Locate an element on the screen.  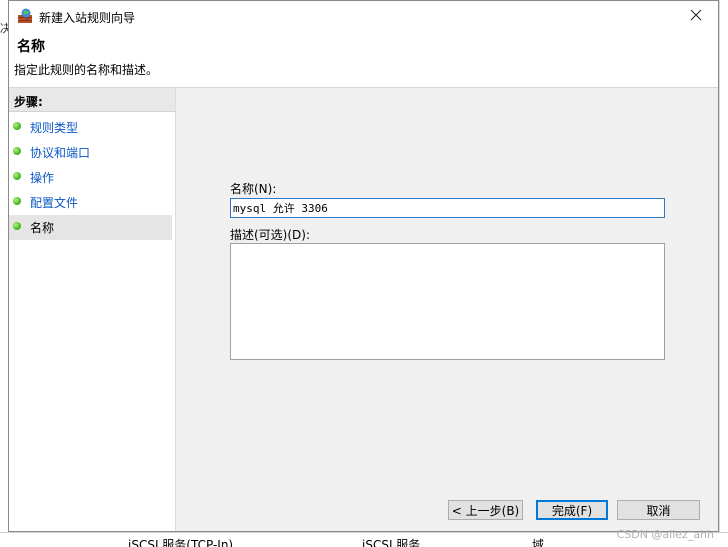
description-textarea is located at coordinates (447, 301).